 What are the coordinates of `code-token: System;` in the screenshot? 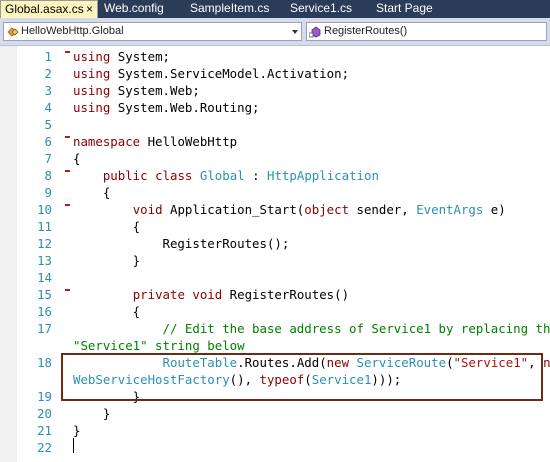 It's located at (140, 56).